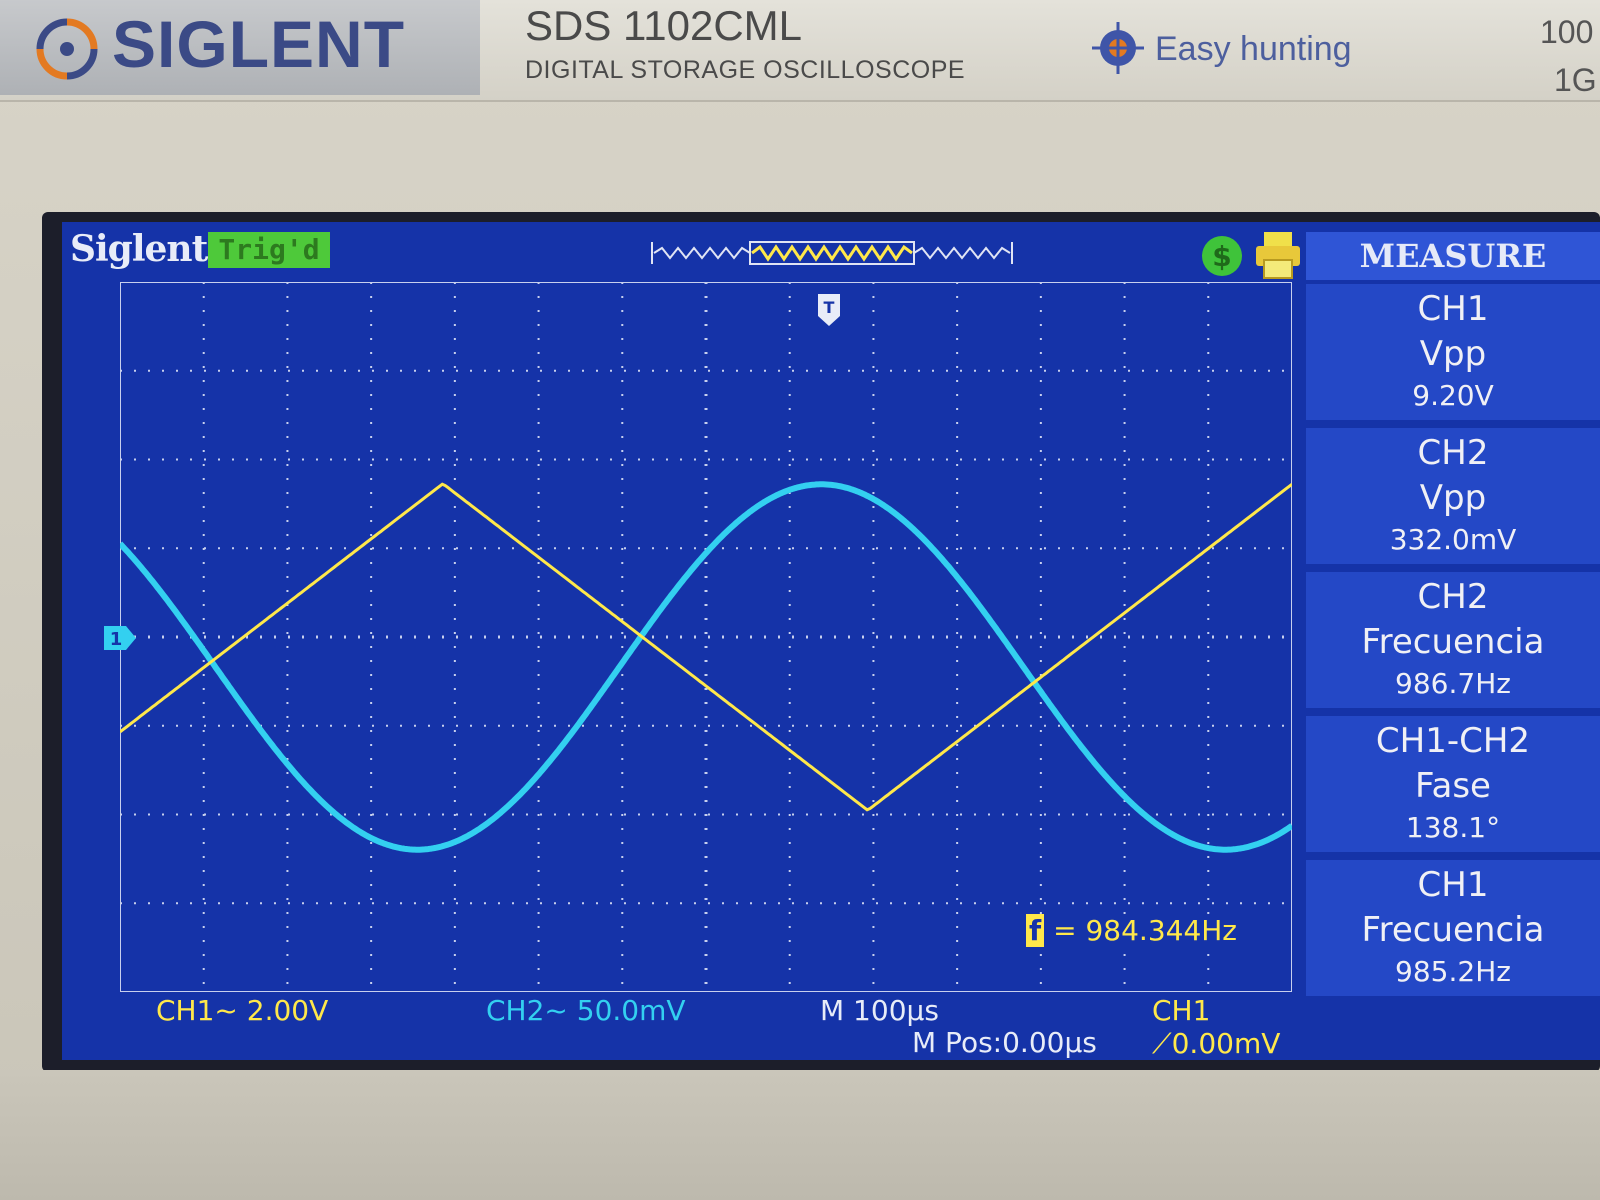 The height and width of the screenshot is (1200, 1600). I want to click on trigger-position-marker: T, so click(829, 310).